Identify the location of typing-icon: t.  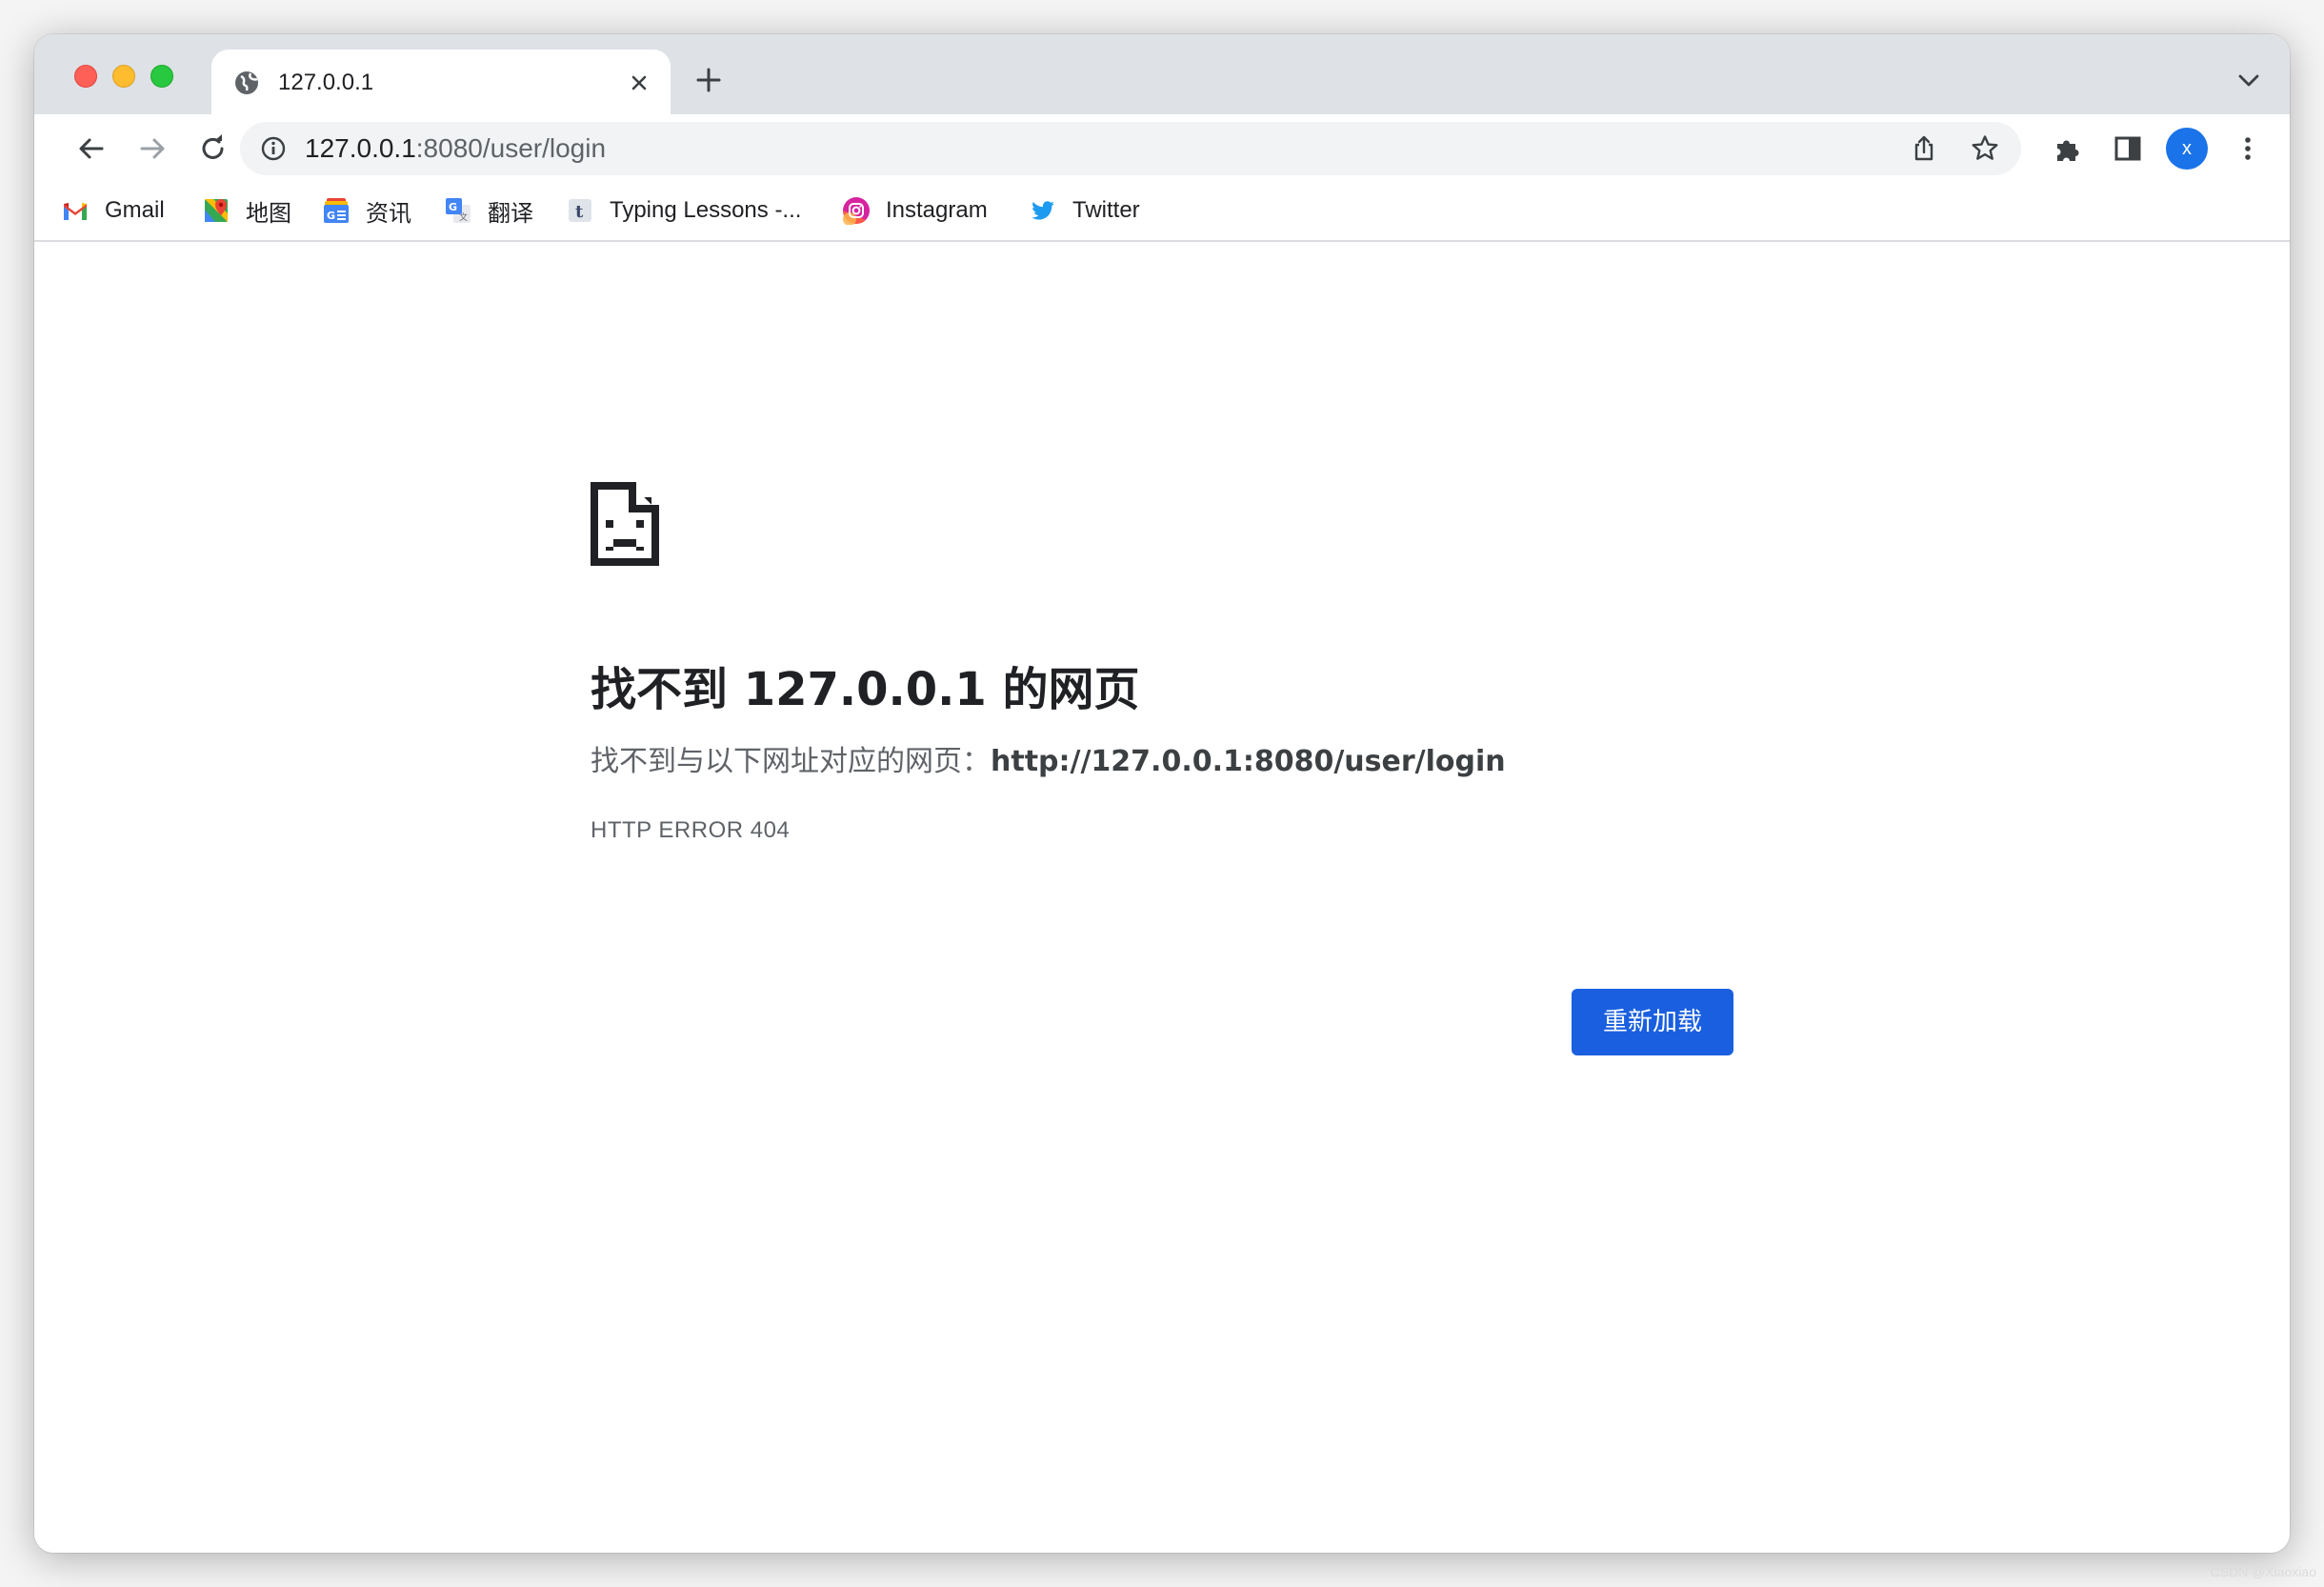
(580, 211).